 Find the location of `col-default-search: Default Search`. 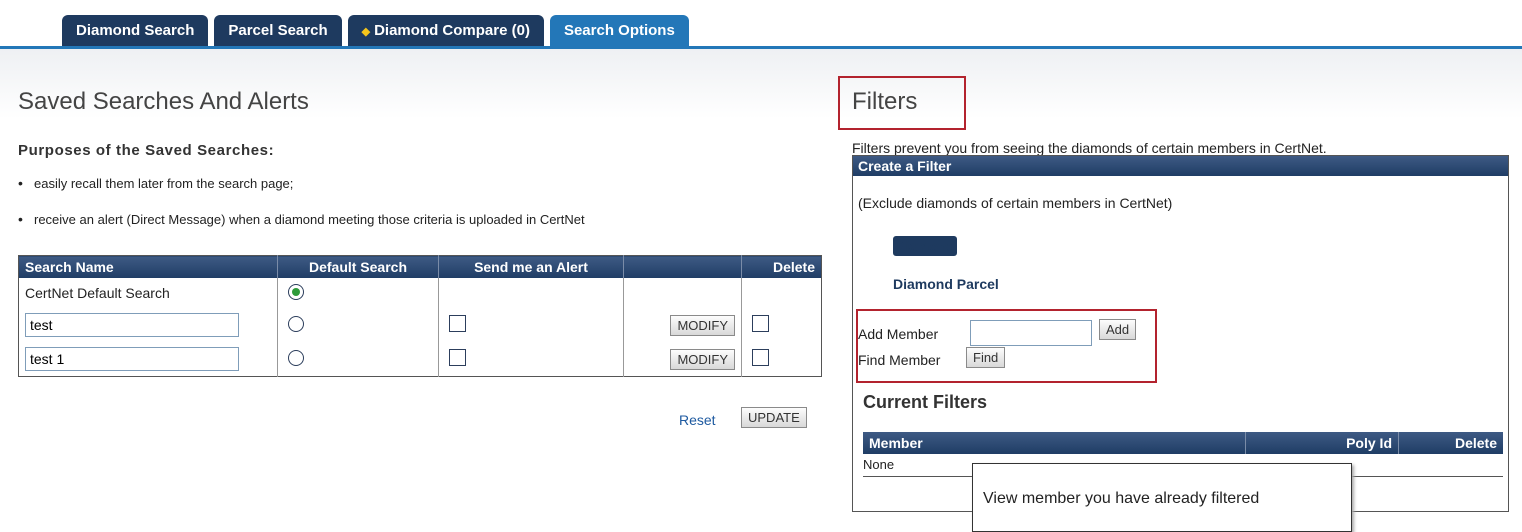

col-default-search: Default Search is located at coordinates (358, 266).